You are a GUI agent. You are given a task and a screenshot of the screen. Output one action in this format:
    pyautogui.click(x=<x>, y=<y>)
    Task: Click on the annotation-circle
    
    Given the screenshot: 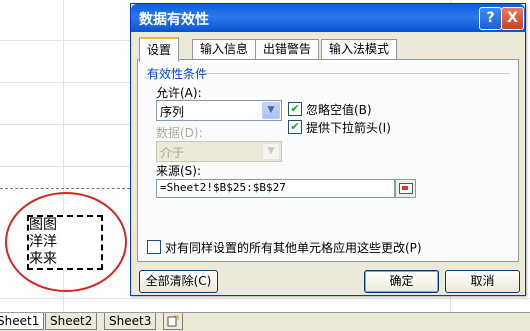 What is the action you would take?
    pyautogui.click(x=66, y=242)
    